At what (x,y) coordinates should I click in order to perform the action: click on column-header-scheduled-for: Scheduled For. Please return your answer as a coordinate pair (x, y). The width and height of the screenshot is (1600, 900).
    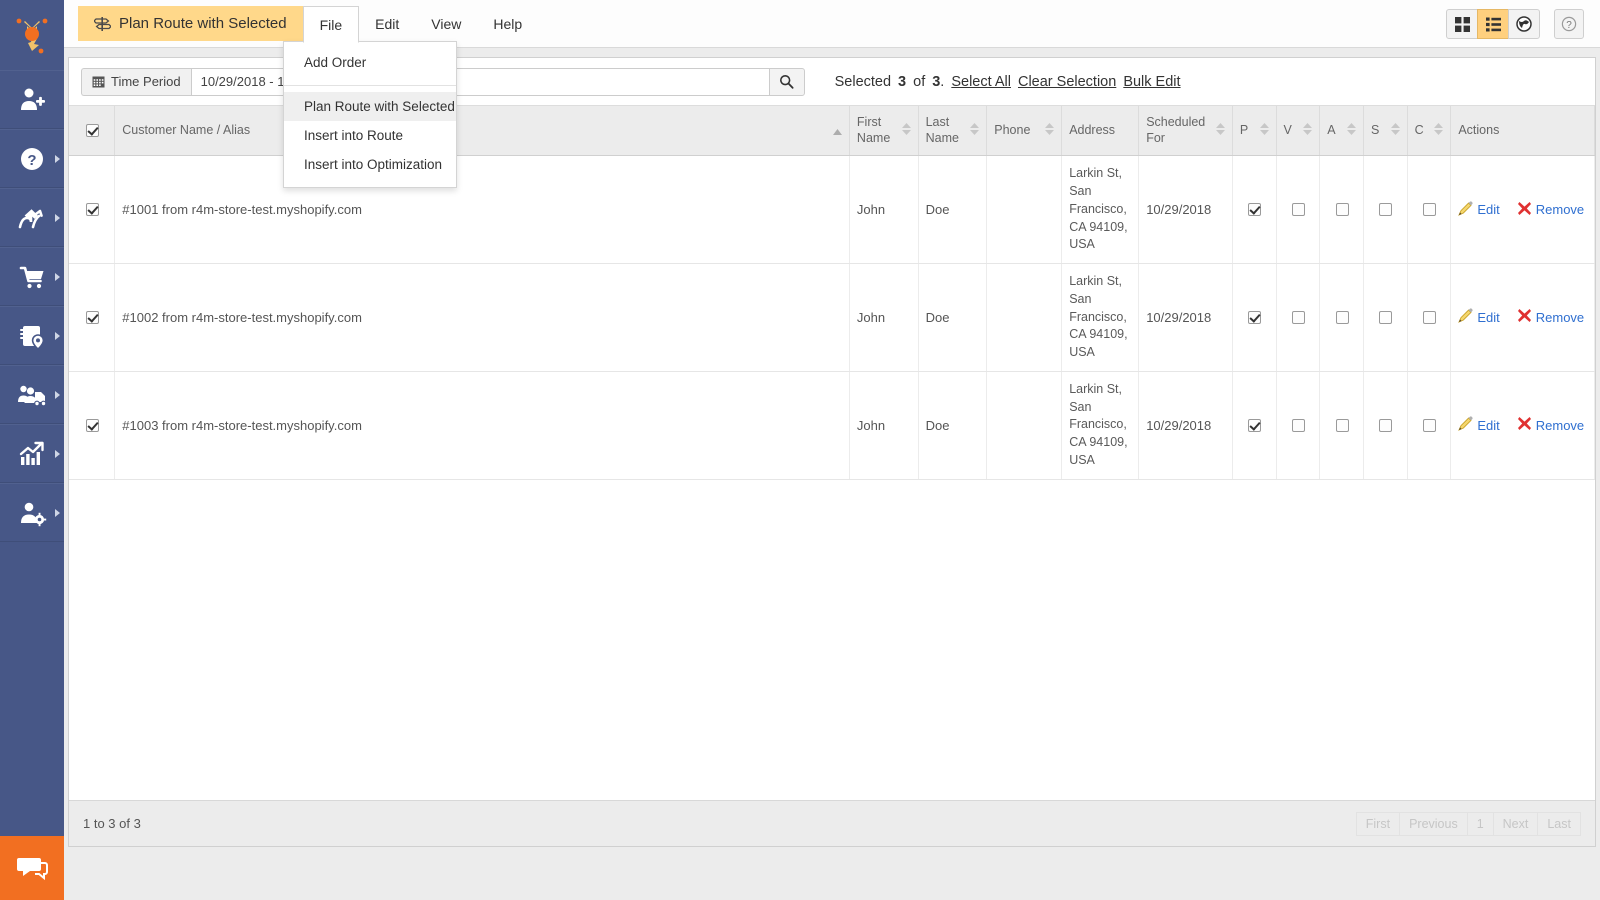
    Looking at the image, I should click on (1185, 131).